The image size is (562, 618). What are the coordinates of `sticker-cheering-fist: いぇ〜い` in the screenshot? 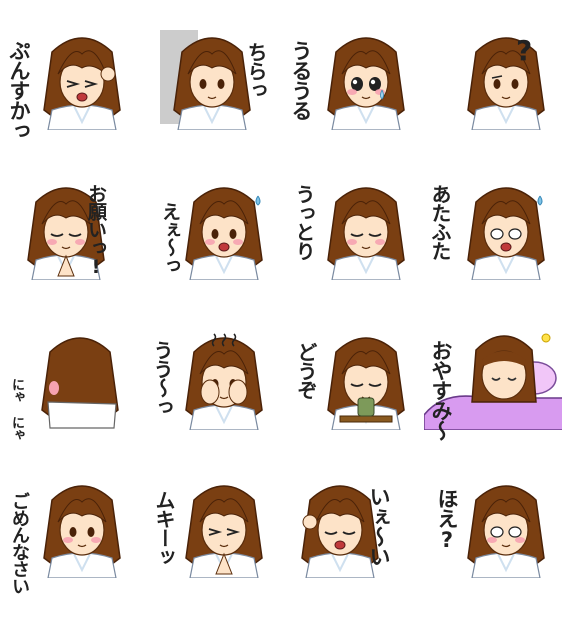 It's located at (354, 543).